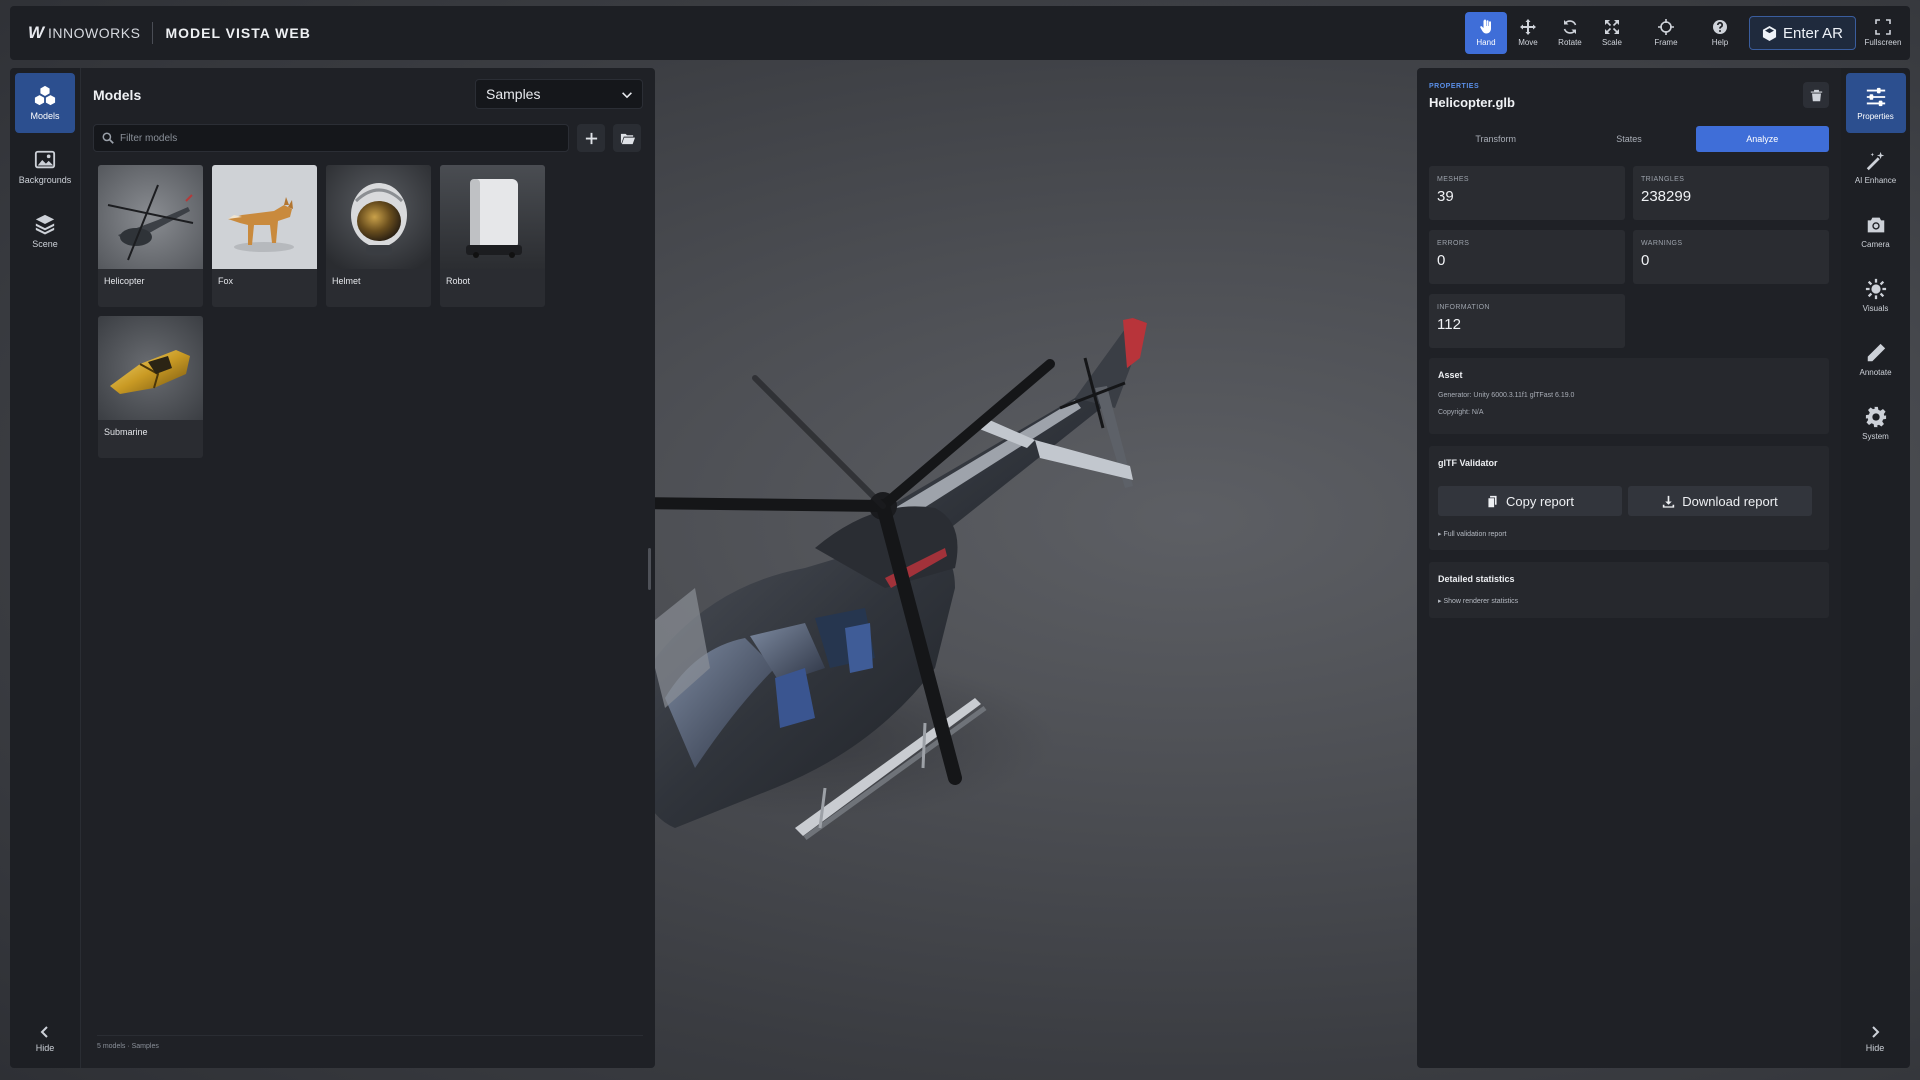  I want to click on image-icon, so click(45, 159).